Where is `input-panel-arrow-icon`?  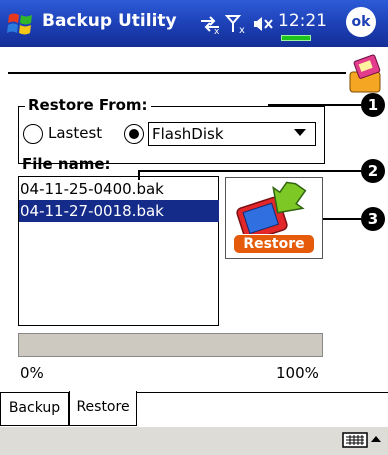
input-panel-arrow-icon is located at coordinates (376, 439).